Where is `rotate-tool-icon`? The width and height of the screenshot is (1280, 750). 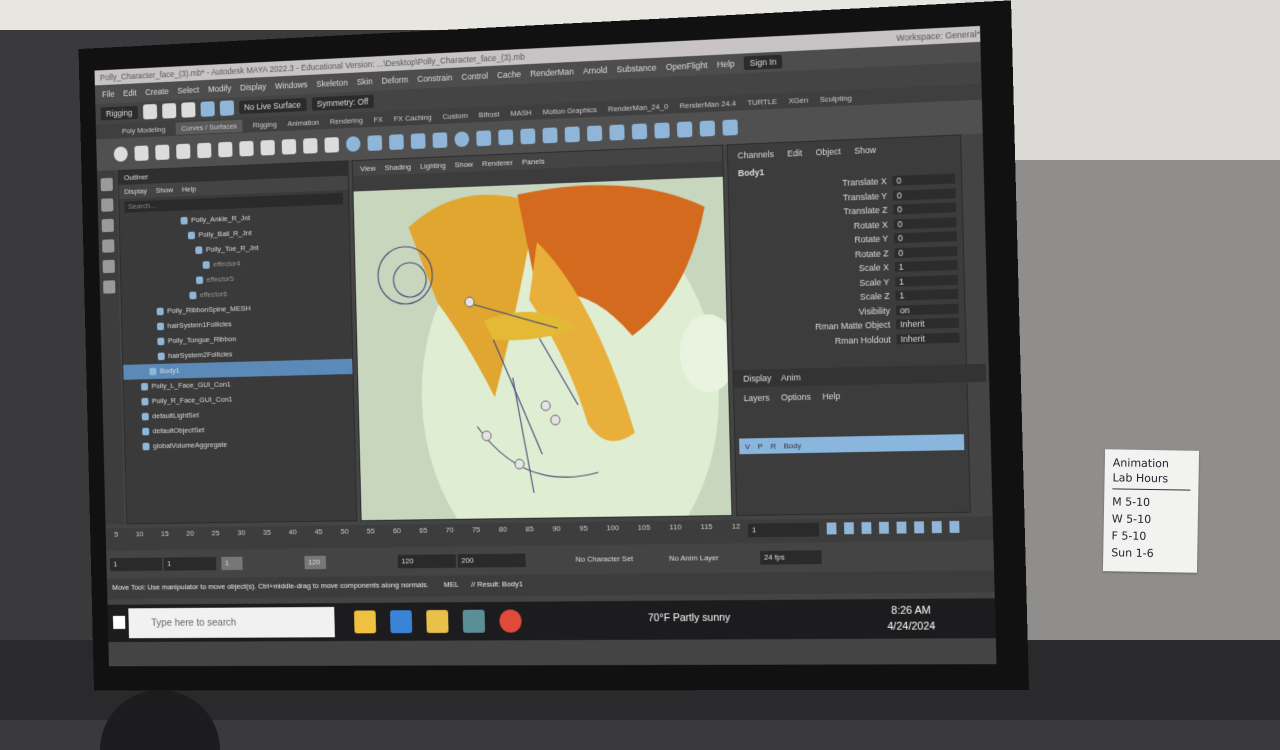 rotate-tool-icon is located at coordinates (109, 266).